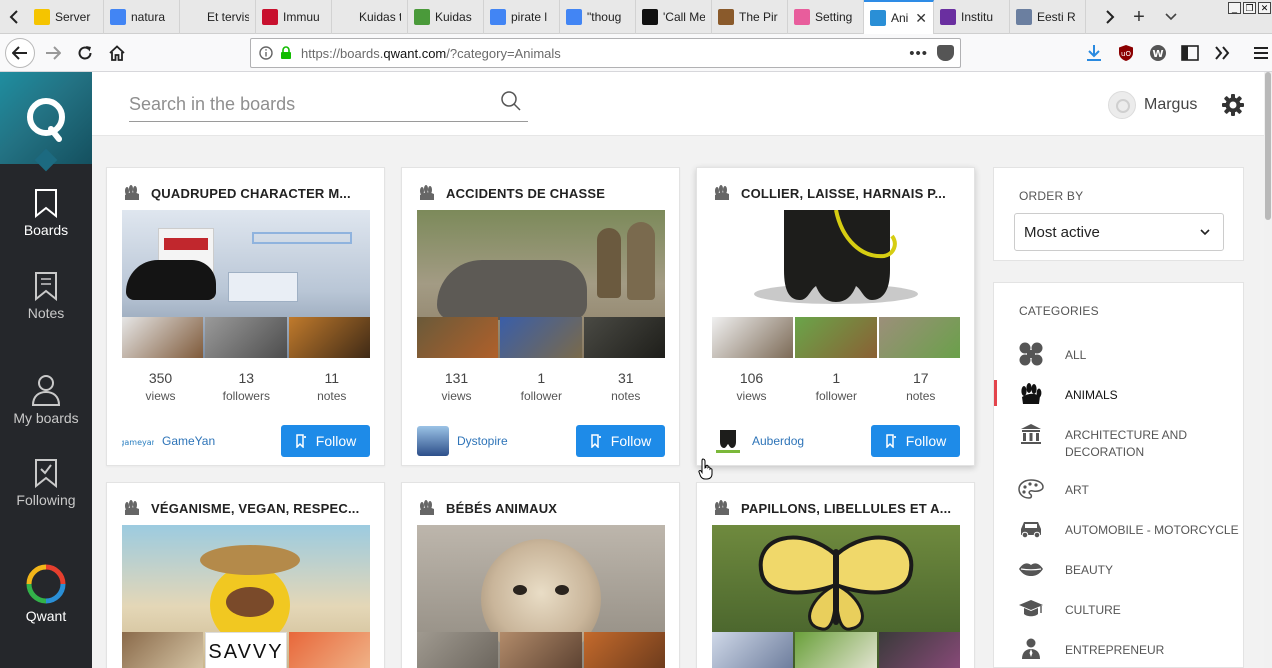 The height and width of the screenshot is (668, 1272). What do you see at coordinates (921, 18) in the screenshot?
I see `close-tab-icon: ✕` at bounding box center [921, 18].